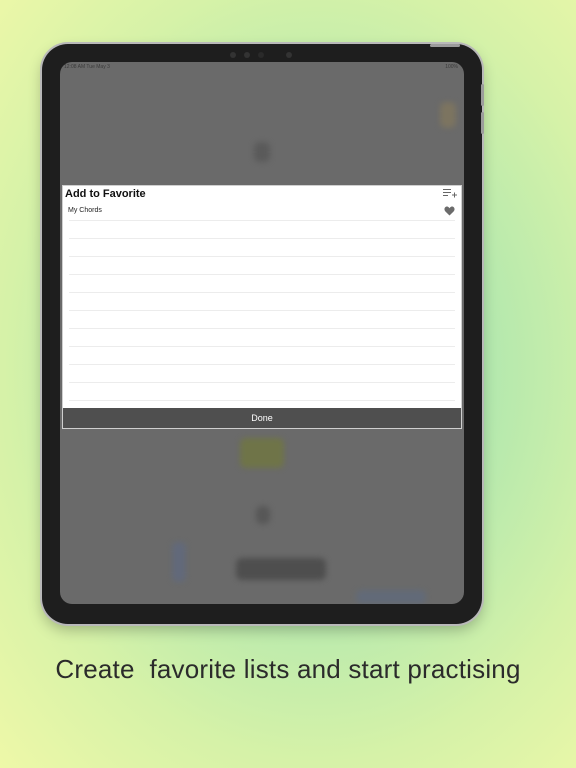  Describe the element at coordinates (451, 67) in the screenshot. I see `status-battery: 100%` at that location.